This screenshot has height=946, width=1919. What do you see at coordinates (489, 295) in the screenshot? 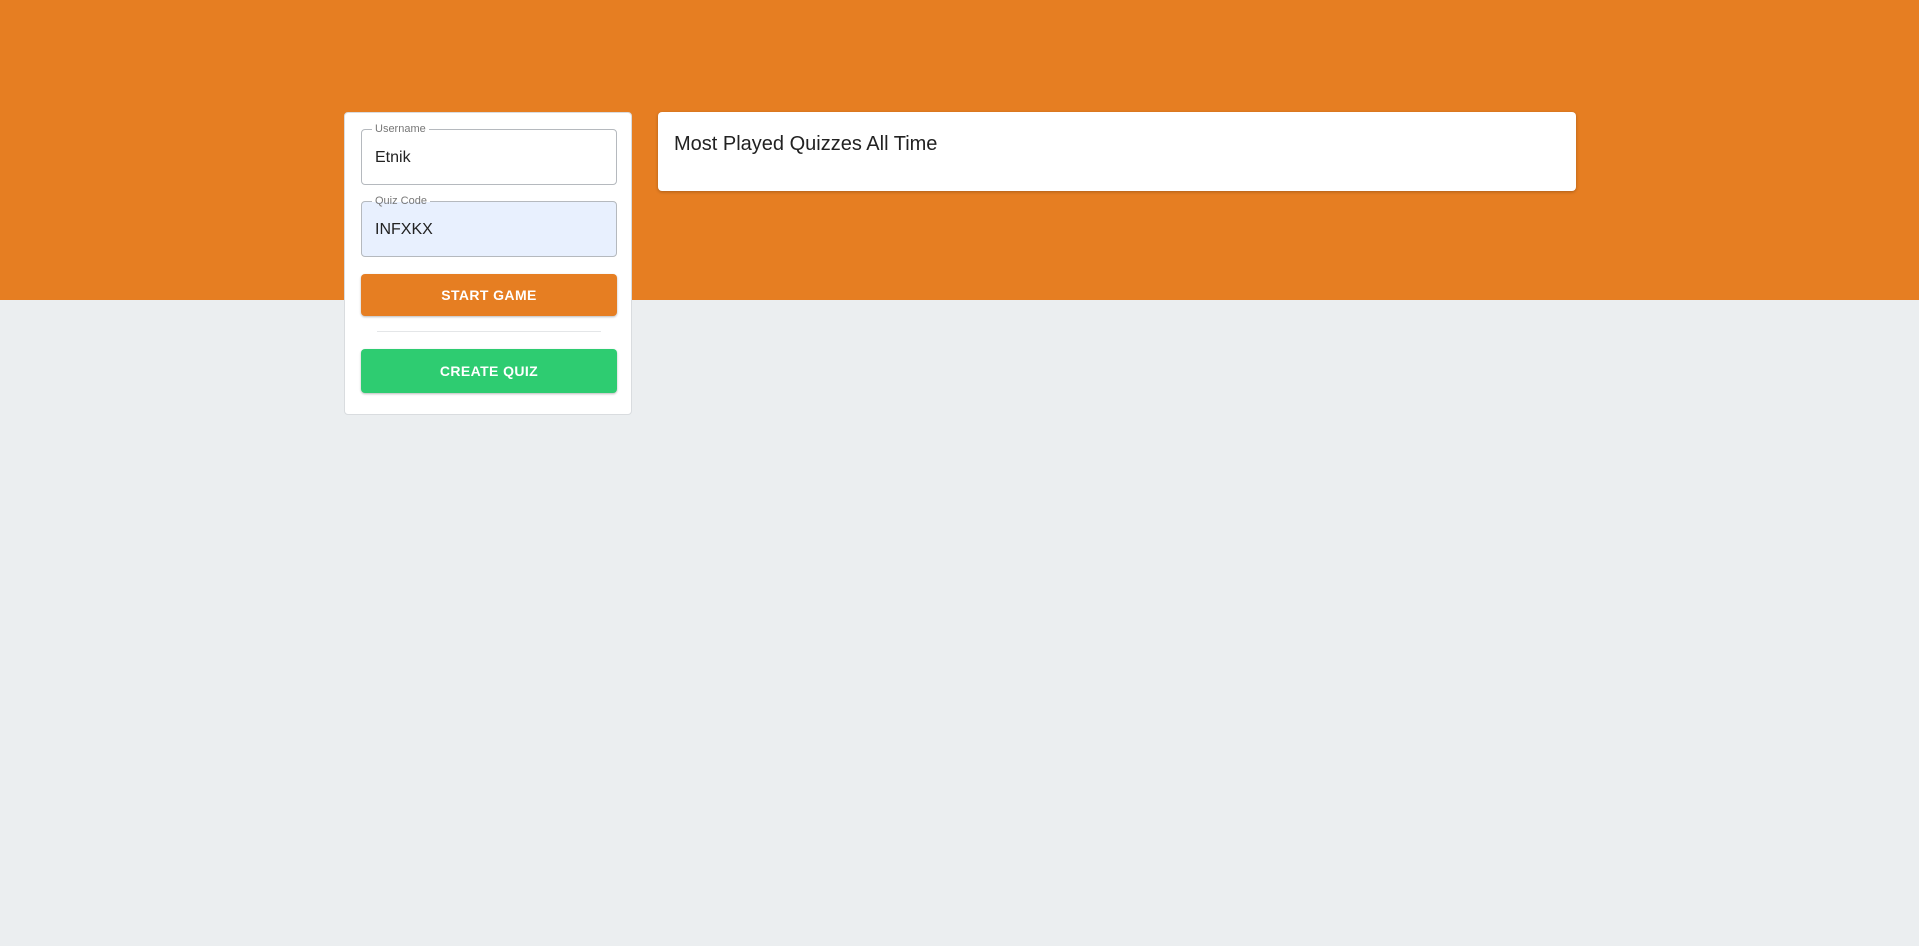
I see `start-game-button: START GAME` at bounding box center [489, 295].